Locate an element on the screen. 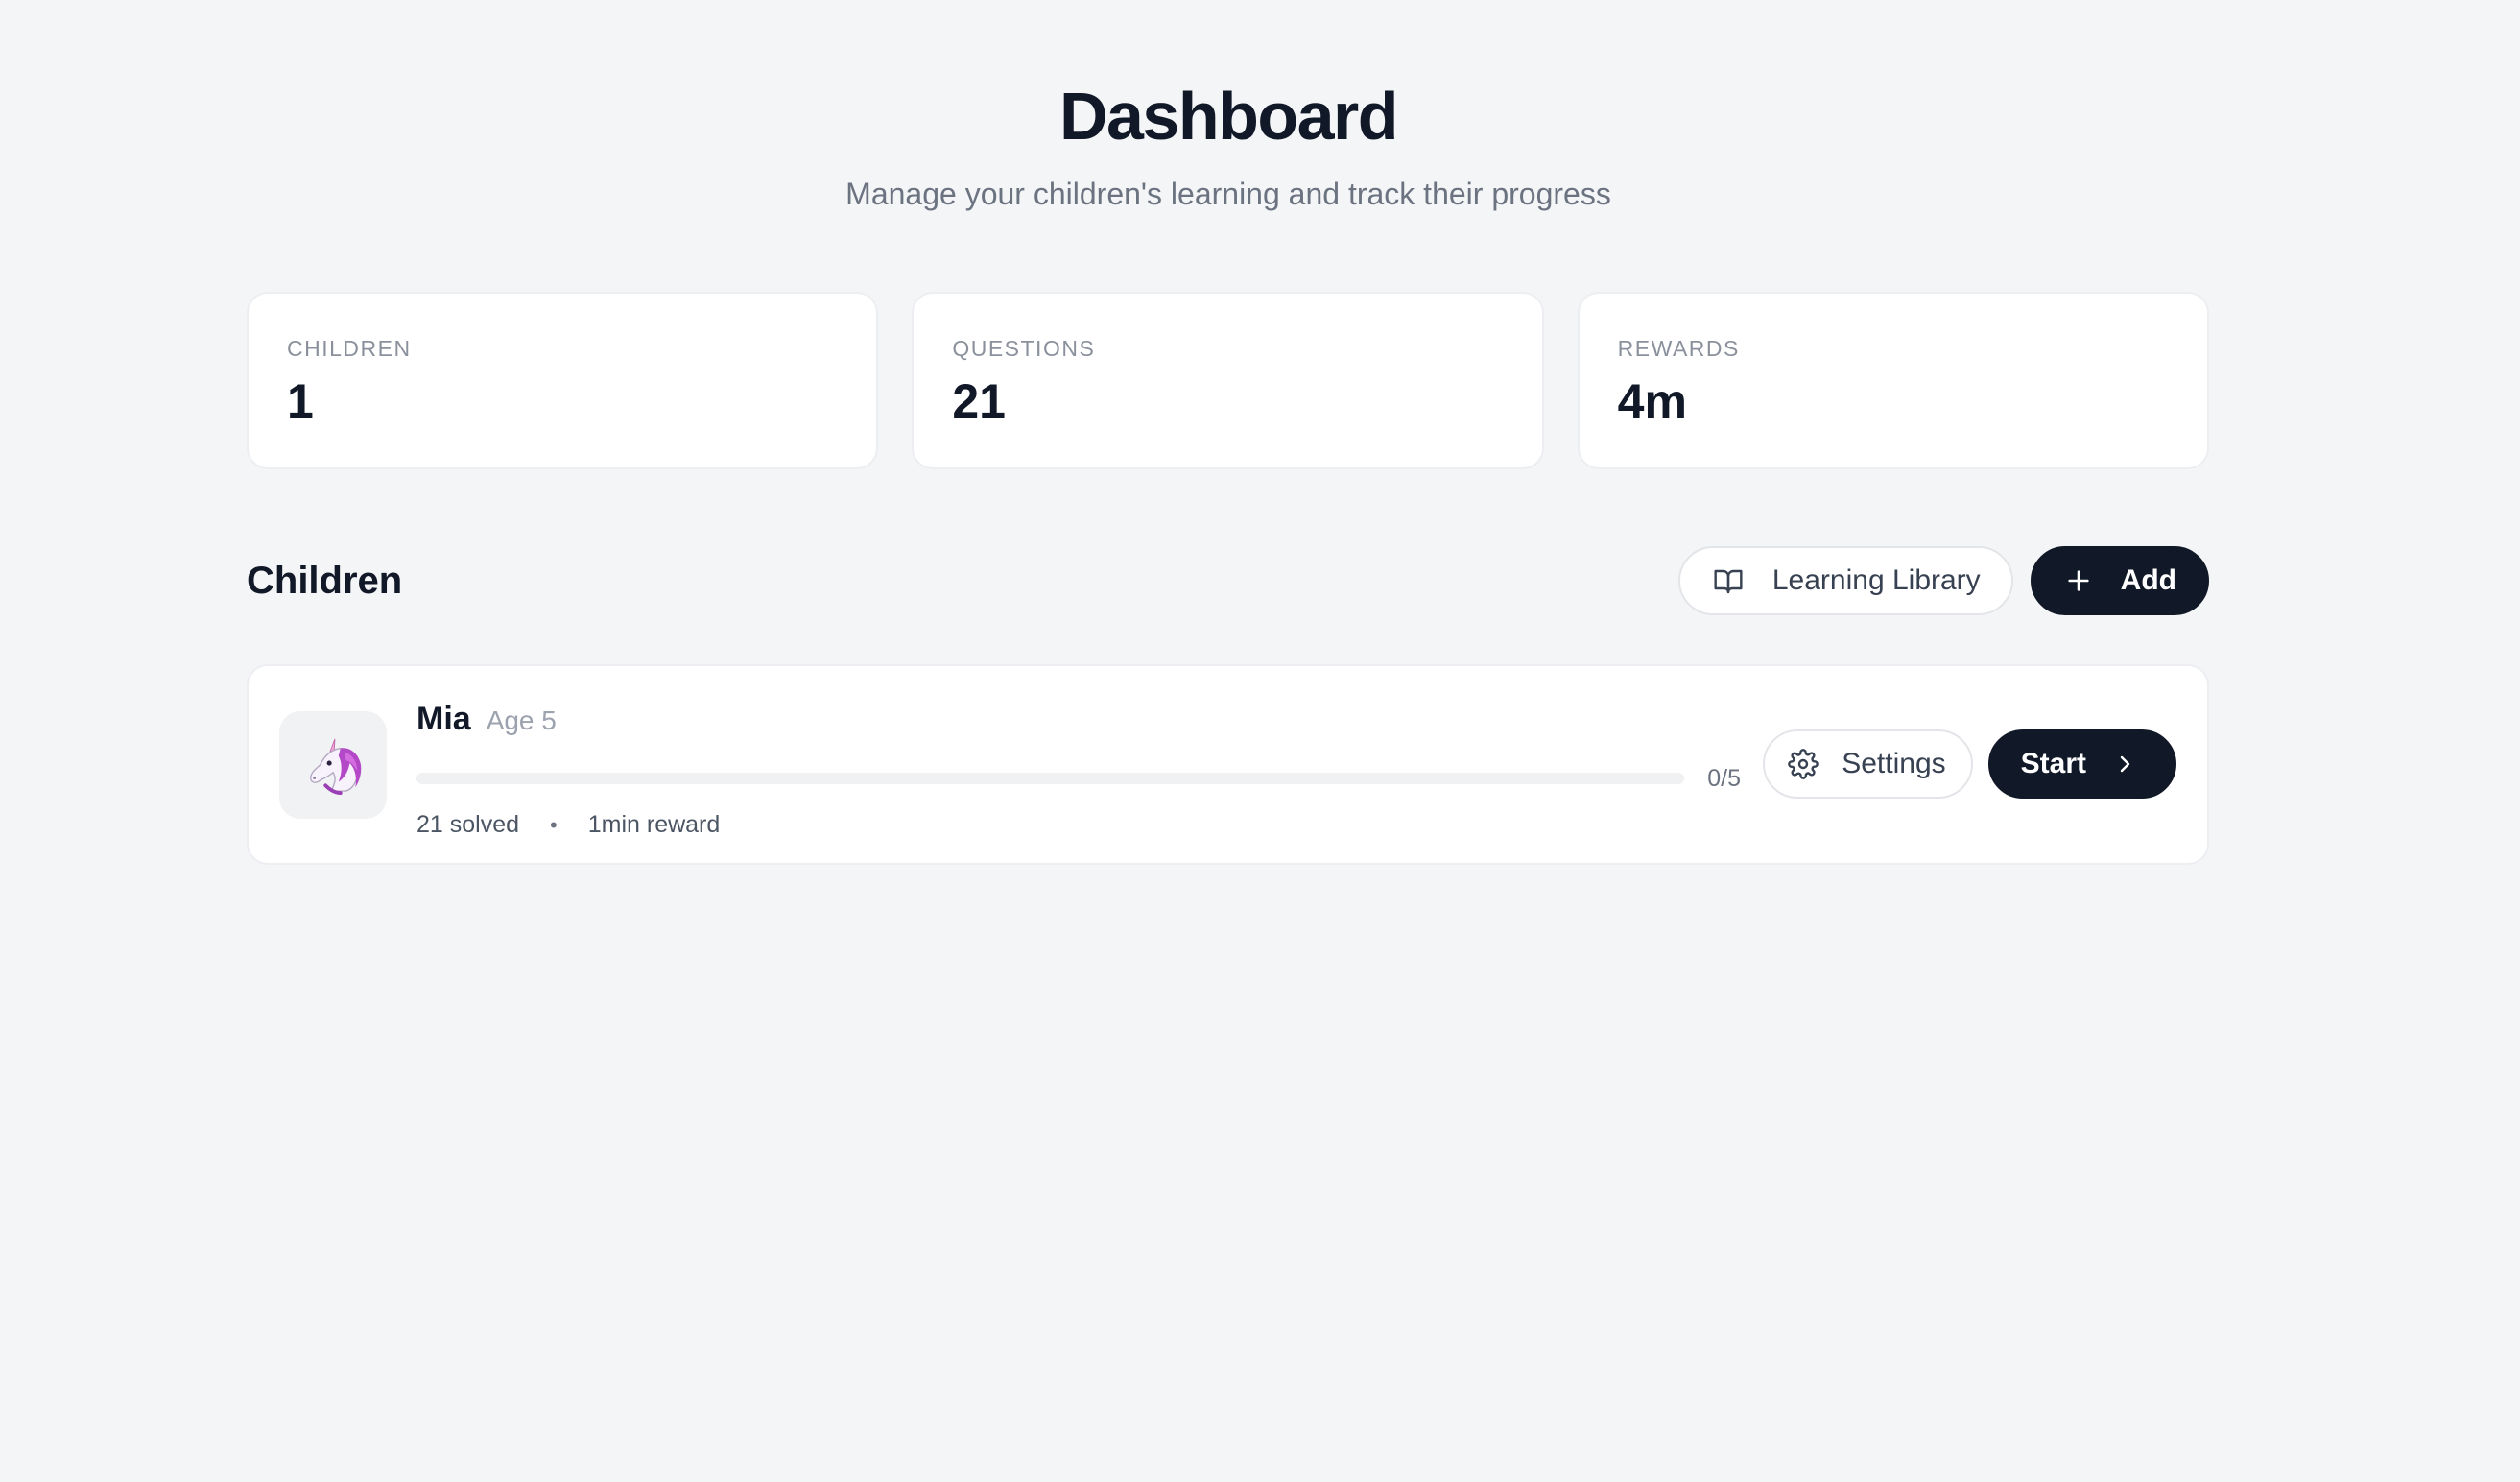 Image resolution: width=2520 pixels, height=1482 pixels. start-button: Start is located at coordinates (2081, 764).